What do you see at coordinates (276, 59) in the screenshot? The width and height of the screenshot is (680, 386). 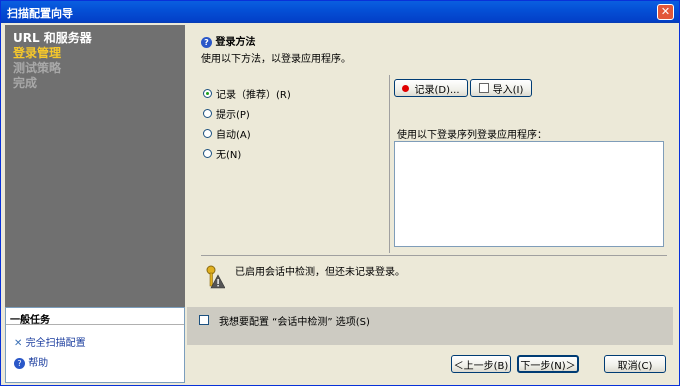 I see `section-description: 使用以下方法，以登录应用程序。` at bounding box center [276, 59].